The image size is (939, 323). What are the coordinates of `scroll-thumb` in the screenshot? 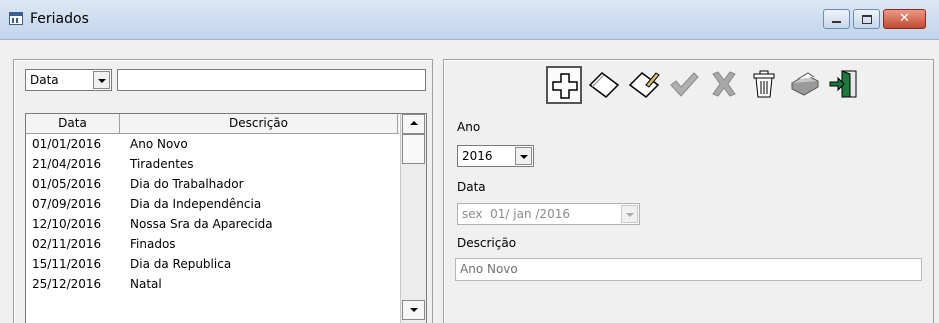 It's located at (413, 149).